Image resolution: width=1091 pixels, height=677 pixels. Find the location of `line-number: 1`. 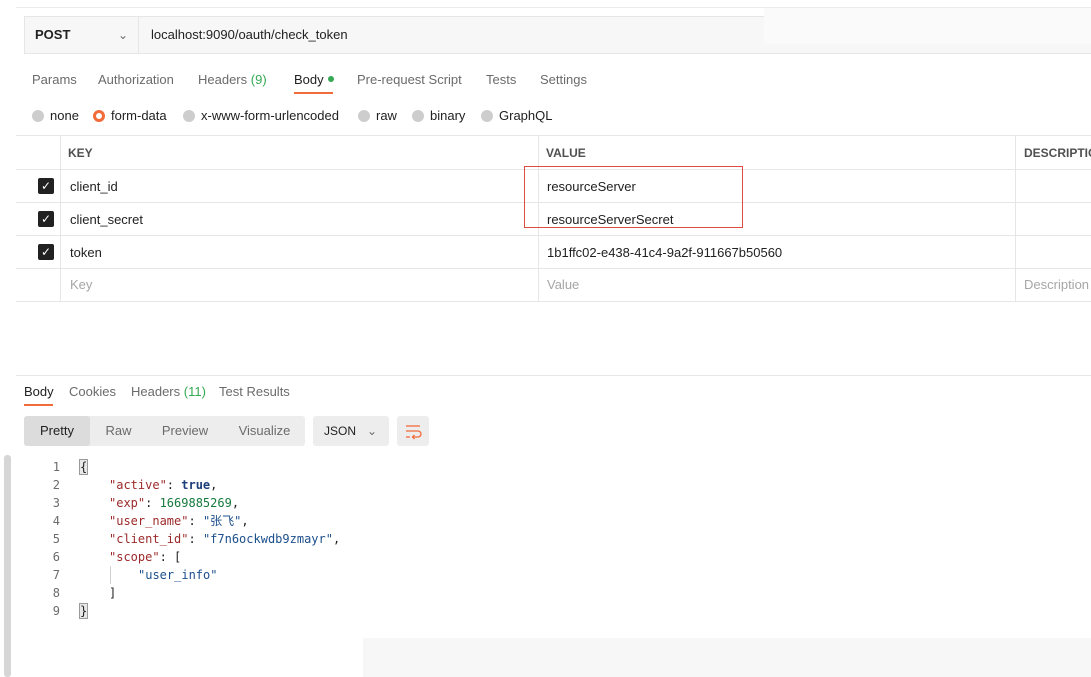

line-number: 1 is located at coordinates (56, 467).